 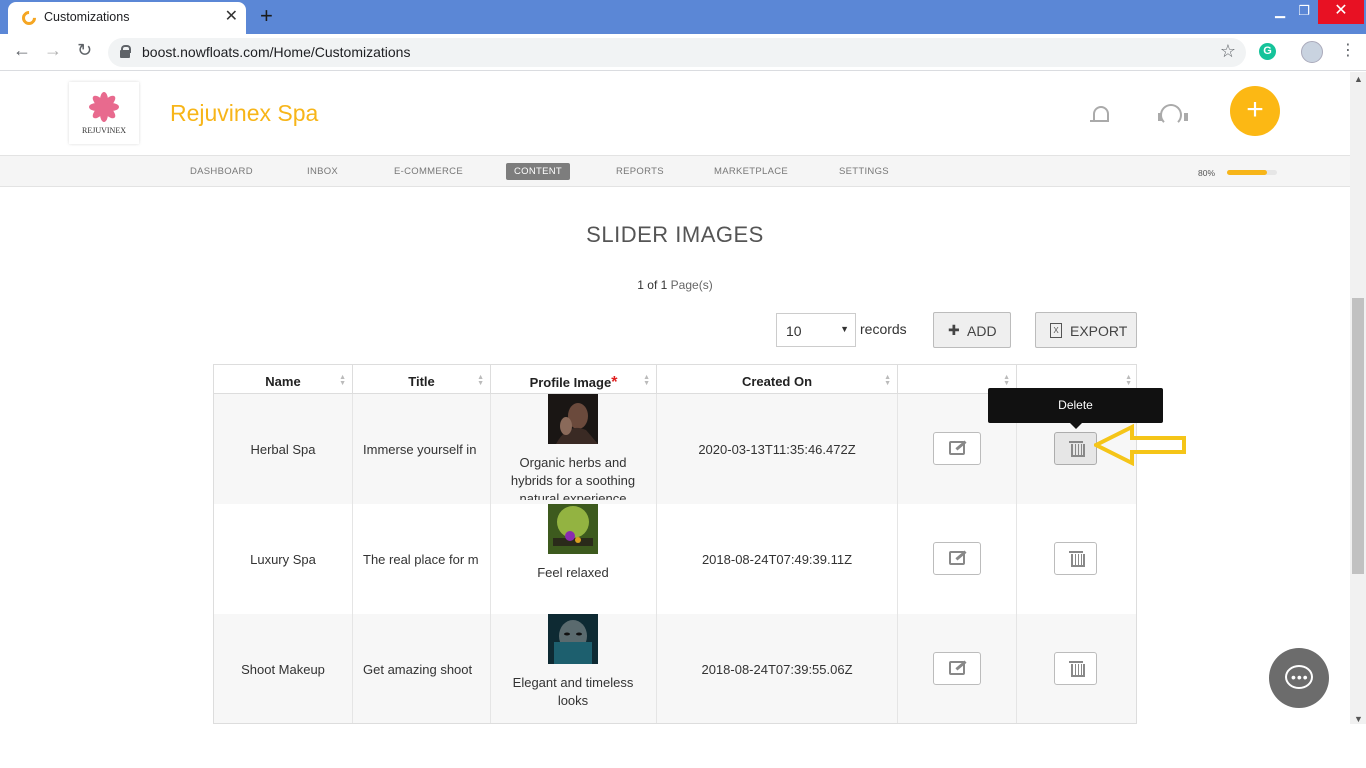 I want to click on logo-text: REJUVINEX, so click(x=104, y=130).